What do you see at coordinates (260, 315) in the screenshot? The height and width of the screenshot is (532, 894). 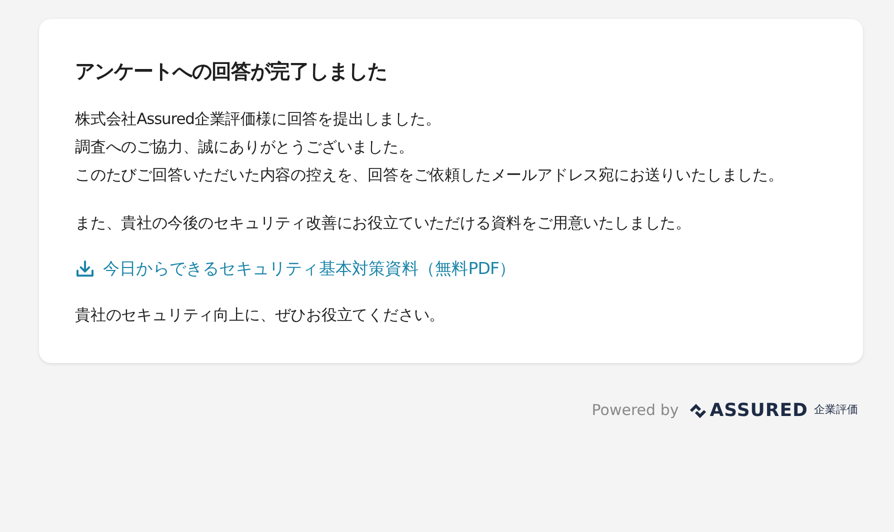 I see `closing-text: 貴社のセキュリティ向上に、ぜひお役立てください。` at bounding box center [260, 315].